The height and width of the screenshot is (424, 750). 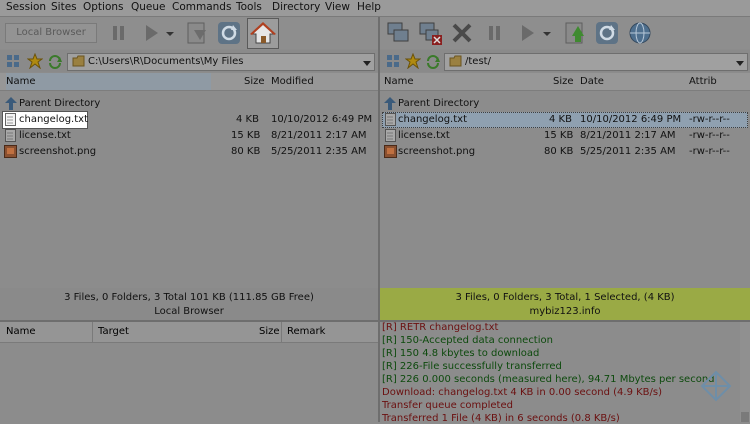 I want to click on left-column-header: Name Size Modified, so click(x=189, y=82).